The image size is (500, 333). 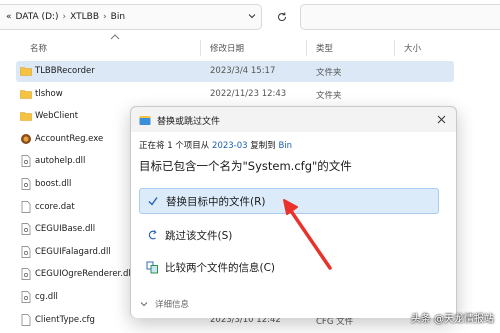 I want to click on file-name: ccore.dat, so click(x=55, y=206).